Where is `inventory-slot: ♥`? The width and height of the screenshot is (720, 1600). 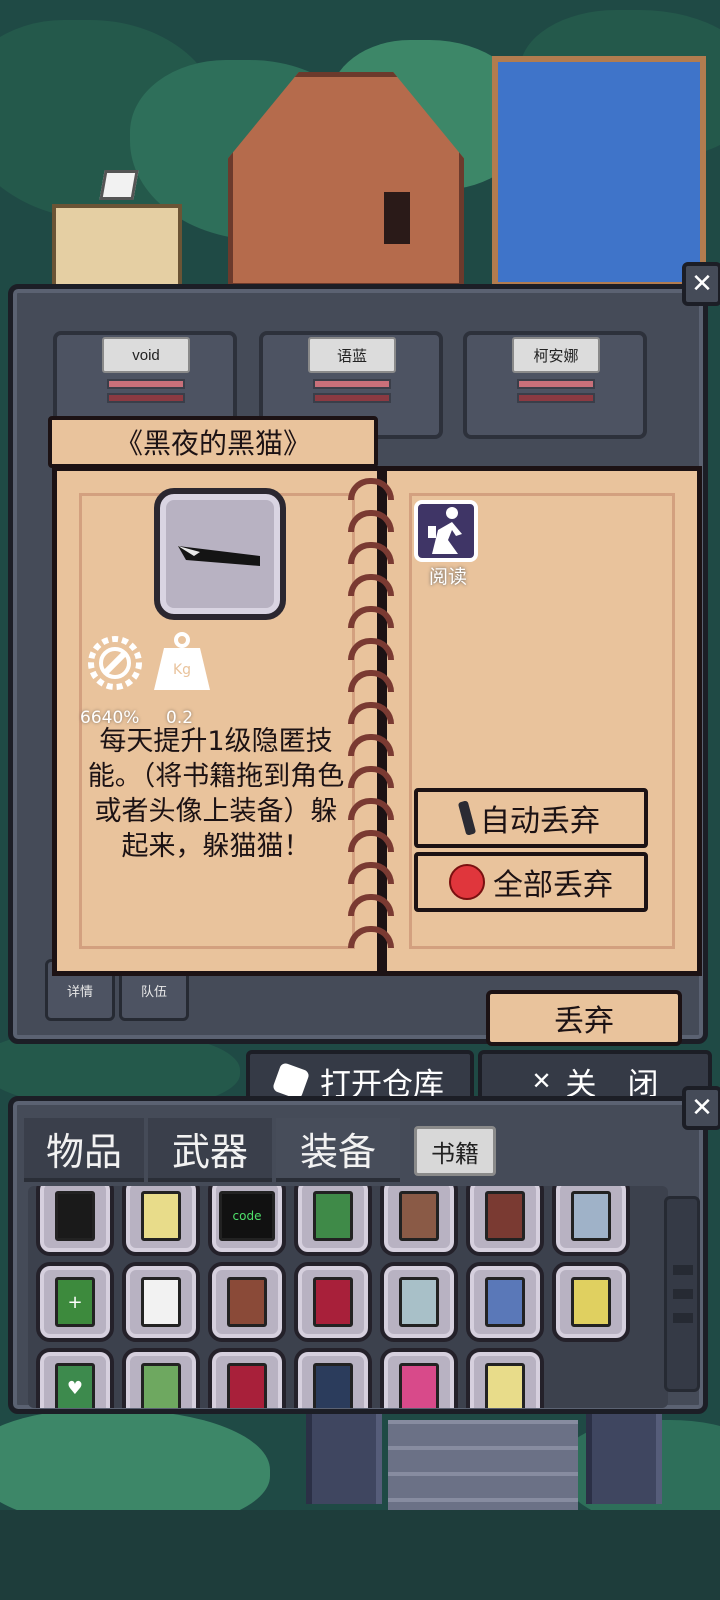 inventory-slot: ♥ is located at coordinates (75, 1378).